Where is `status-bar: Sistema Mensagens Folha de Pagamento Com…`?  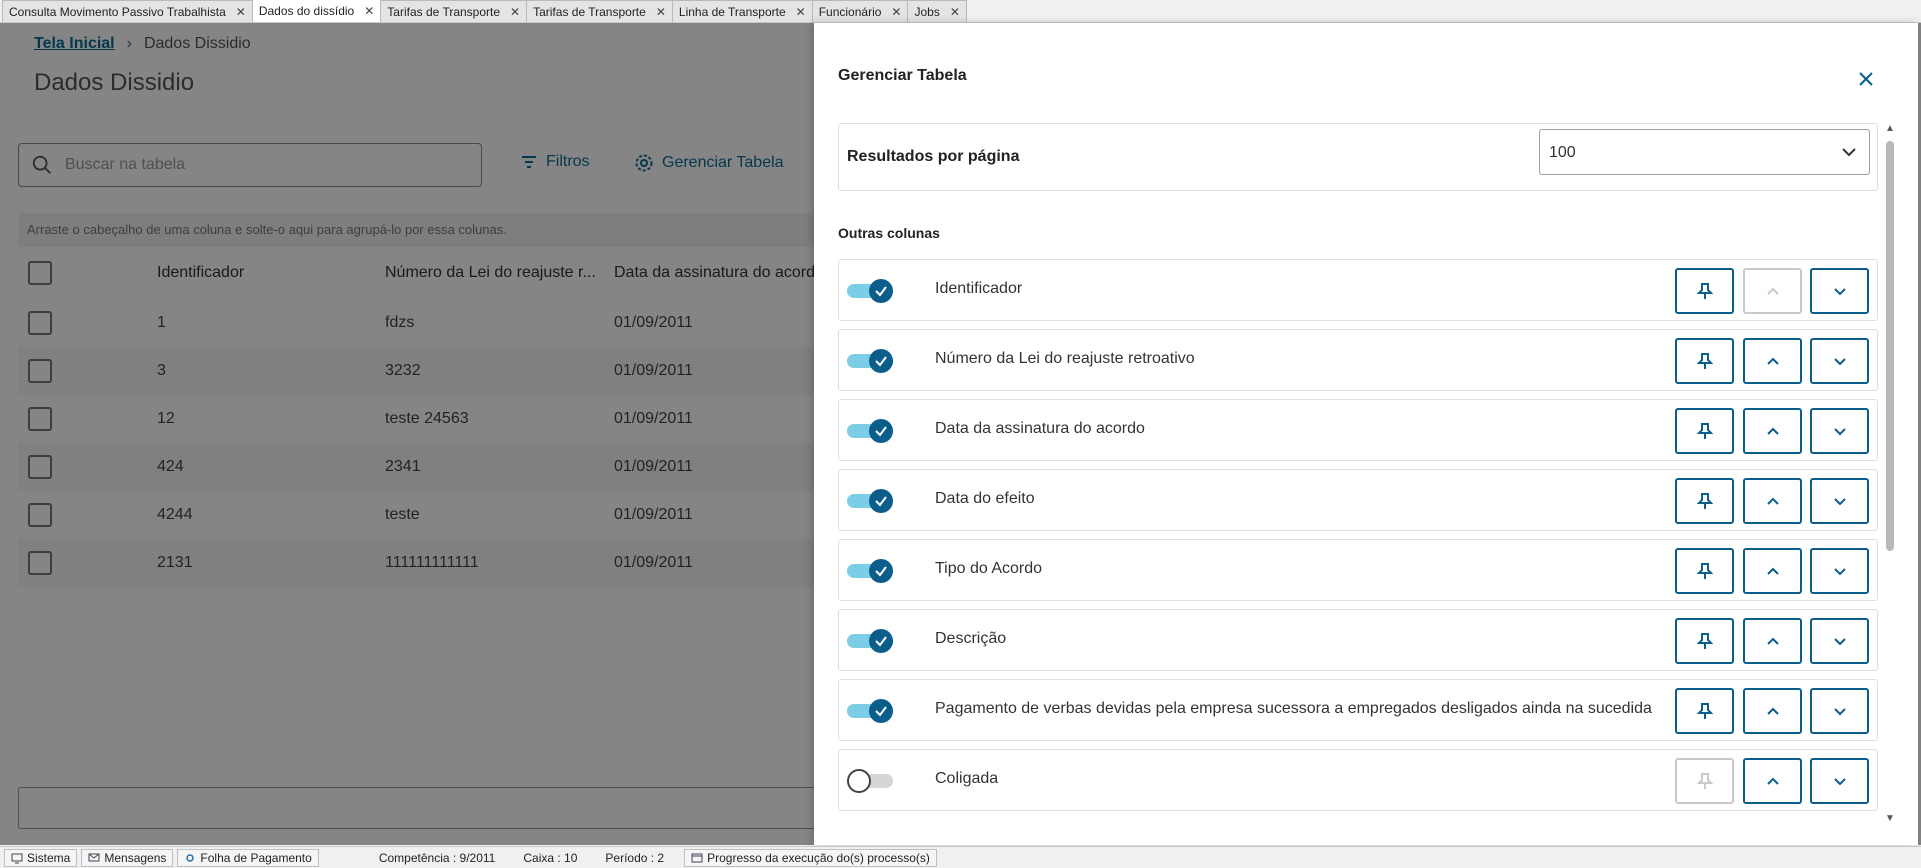
status-bar: Sistema Mensagens Folha de Pagamento Com… is located at coordinates (960, 857).